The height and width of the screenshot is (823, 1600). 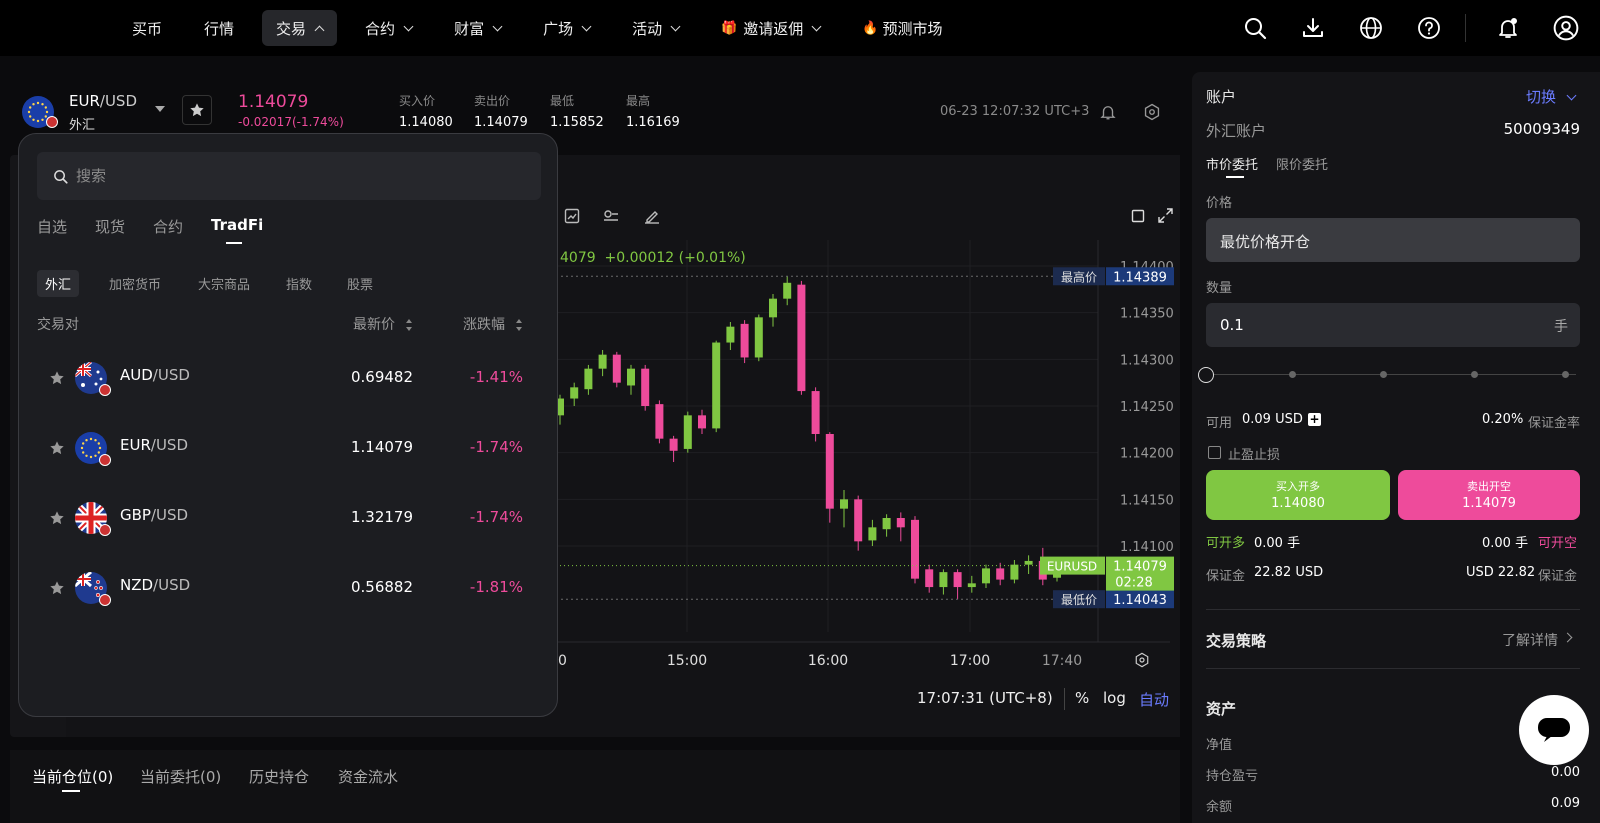 I want to click on bell-icon, so click(x=1508, y=28).